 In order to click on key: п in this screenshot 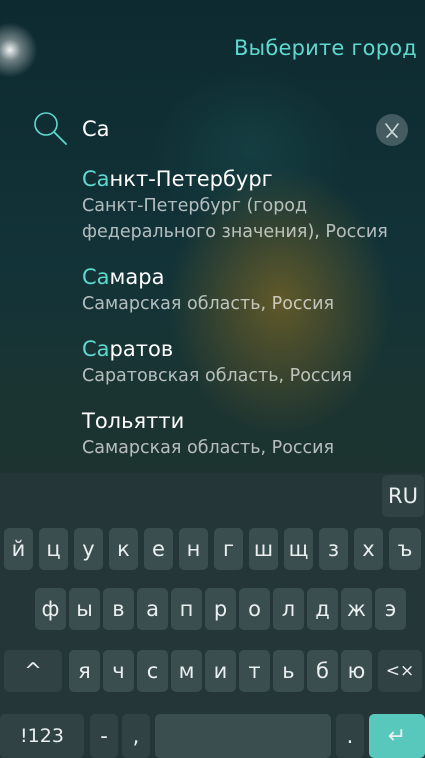, I will do `click(186, 609)`.